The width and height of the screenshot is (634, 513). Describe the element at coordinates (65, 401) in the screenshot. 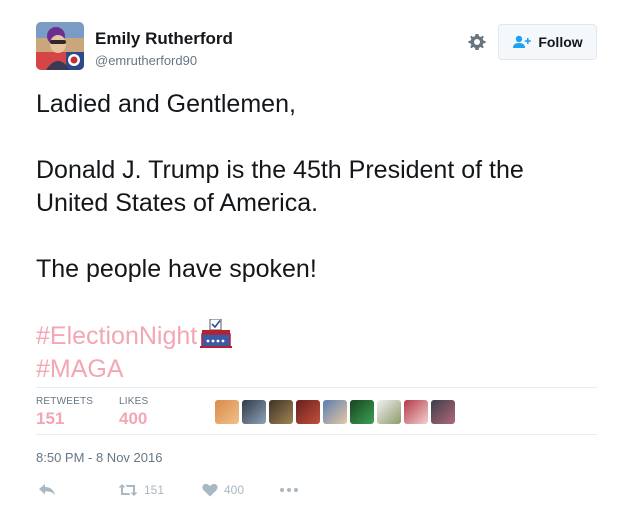

I see `retweets-label: RETWEETS` at that location.